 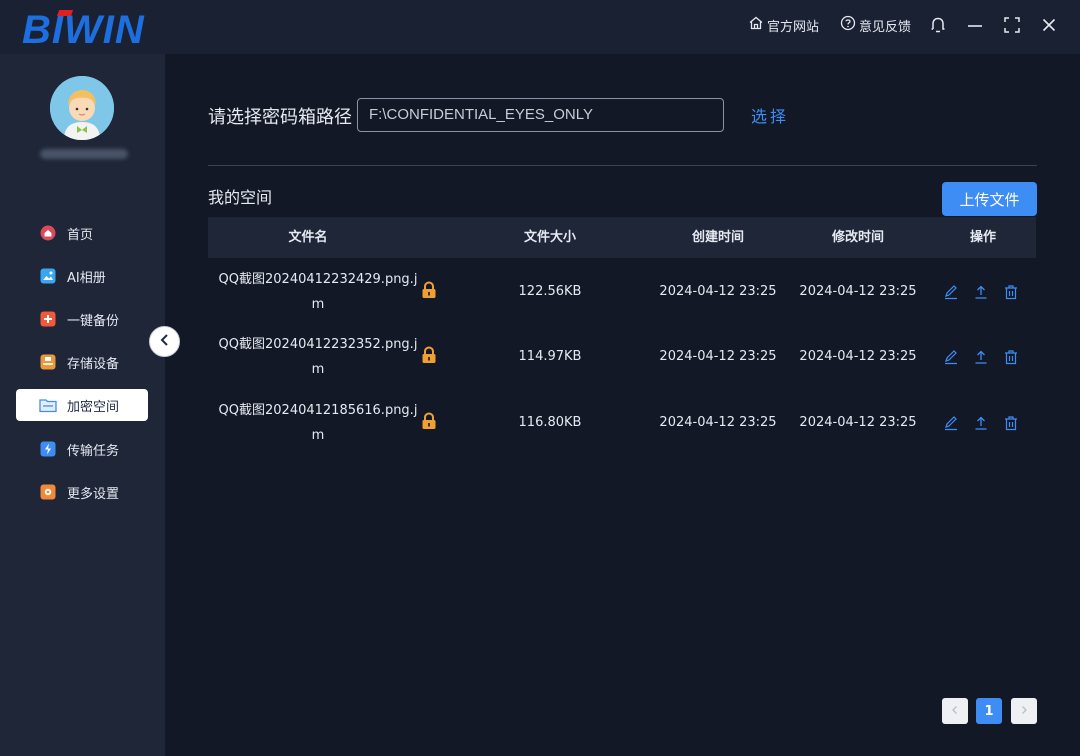 What do you see at coordinates (550, 356) in the screenshot?
I see `file-size: 114.97KB` at bounding box center [550, 356].